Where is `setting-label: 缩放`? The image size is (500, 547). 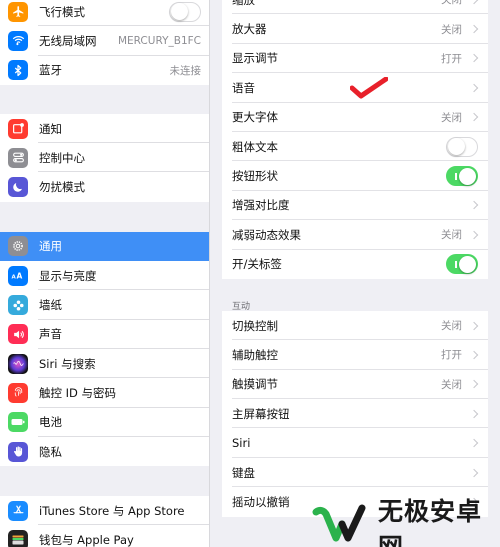 setting-label: 缩放 is located at coordinates (243, 4).